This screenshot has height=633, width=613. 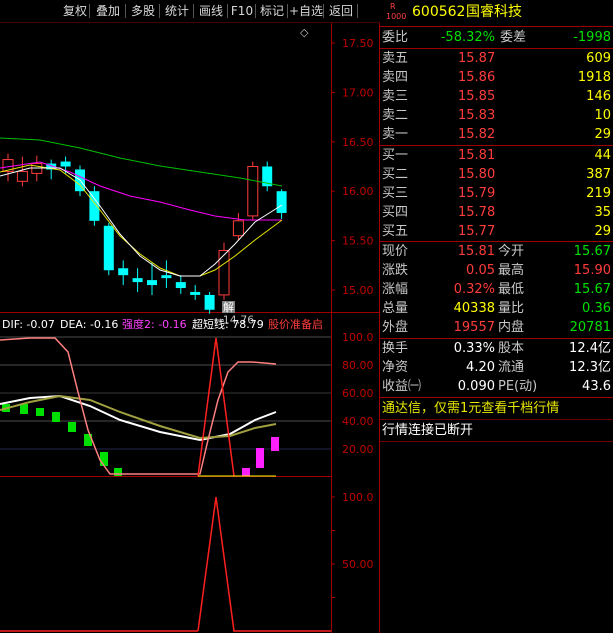 What do you see at coordinates (590, 327) in the screenshot?
I see `stat-value: 20781` at bounding box center [590, 327].